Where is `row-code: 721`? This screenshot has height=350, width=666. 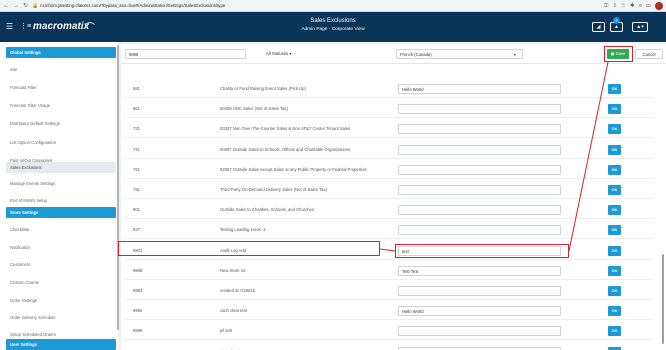
row-code: 721 is located at coordinates (136, 129).